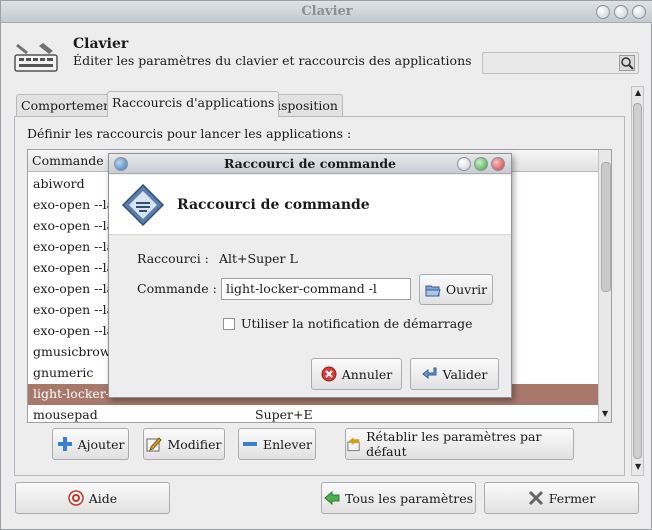  I want to click on revert-icon, so click(353, 444).